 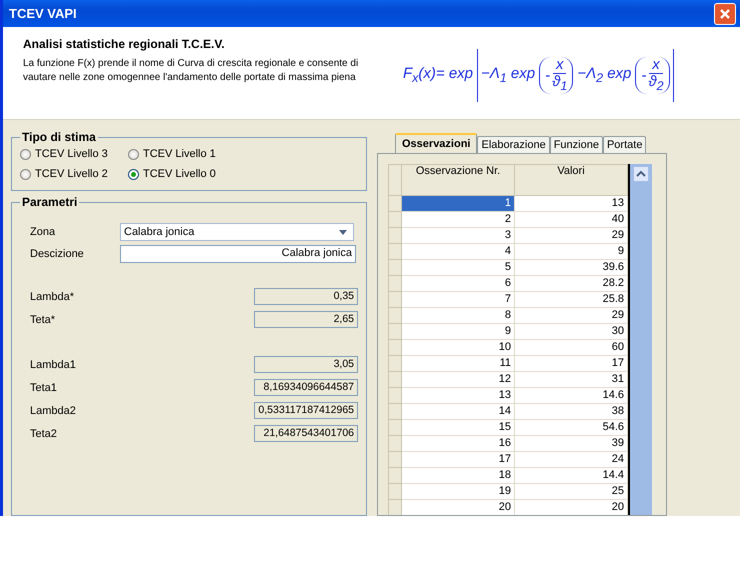 What do you see at coordinates (306, 410) in the screenshot?
I see `readonly-field: 0,533117187412965` at bounding box center [306, 410].